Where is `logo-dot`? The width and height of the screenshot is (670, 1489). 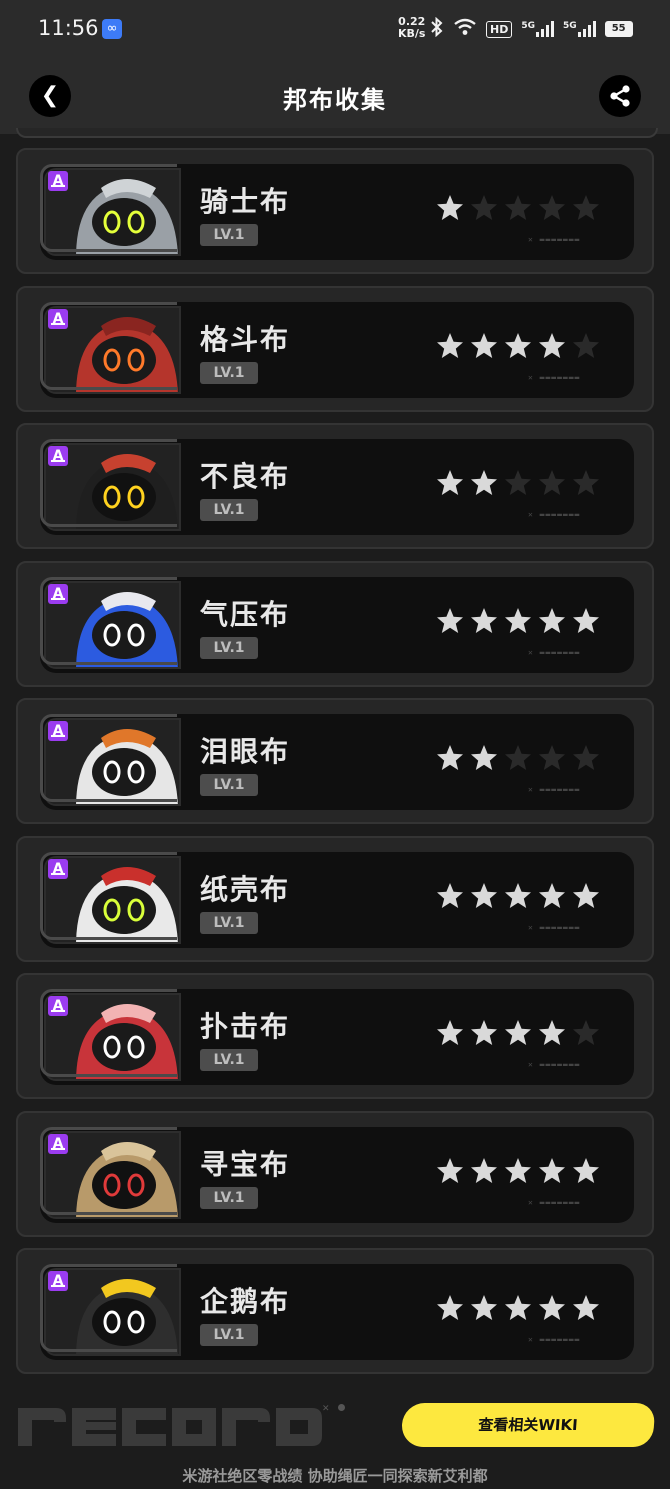
logo-dot is located at coordinates (341, 1407).